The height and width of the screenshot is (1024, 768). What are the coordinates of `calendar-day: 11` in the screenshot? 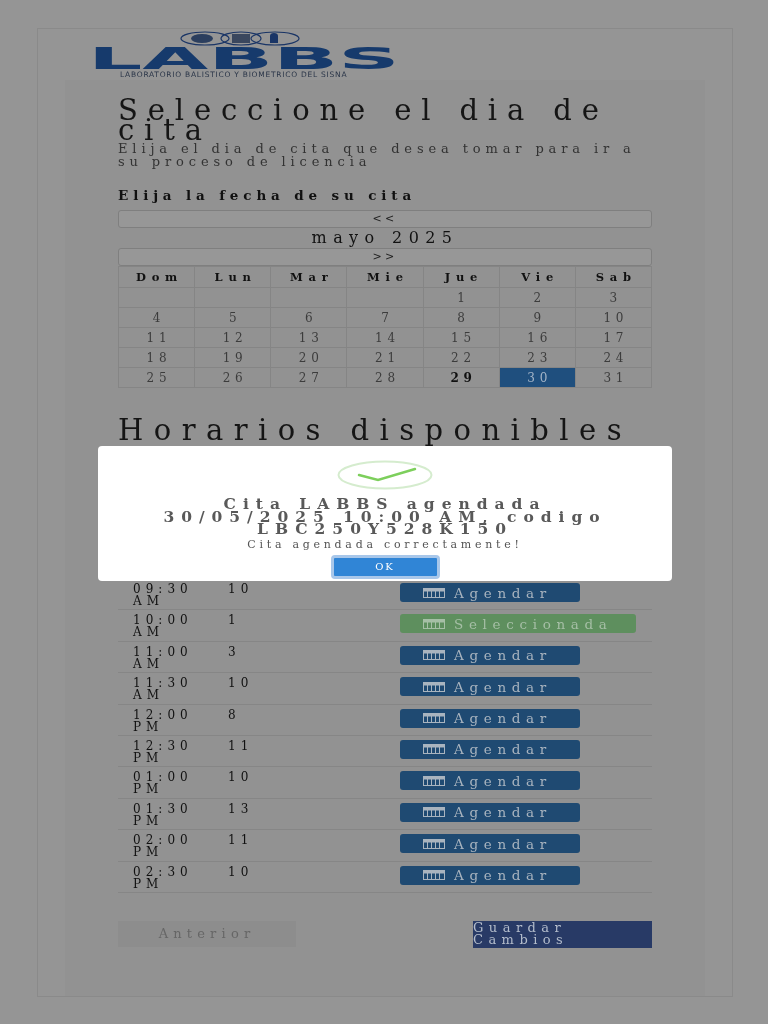 It's located at (156, 337).